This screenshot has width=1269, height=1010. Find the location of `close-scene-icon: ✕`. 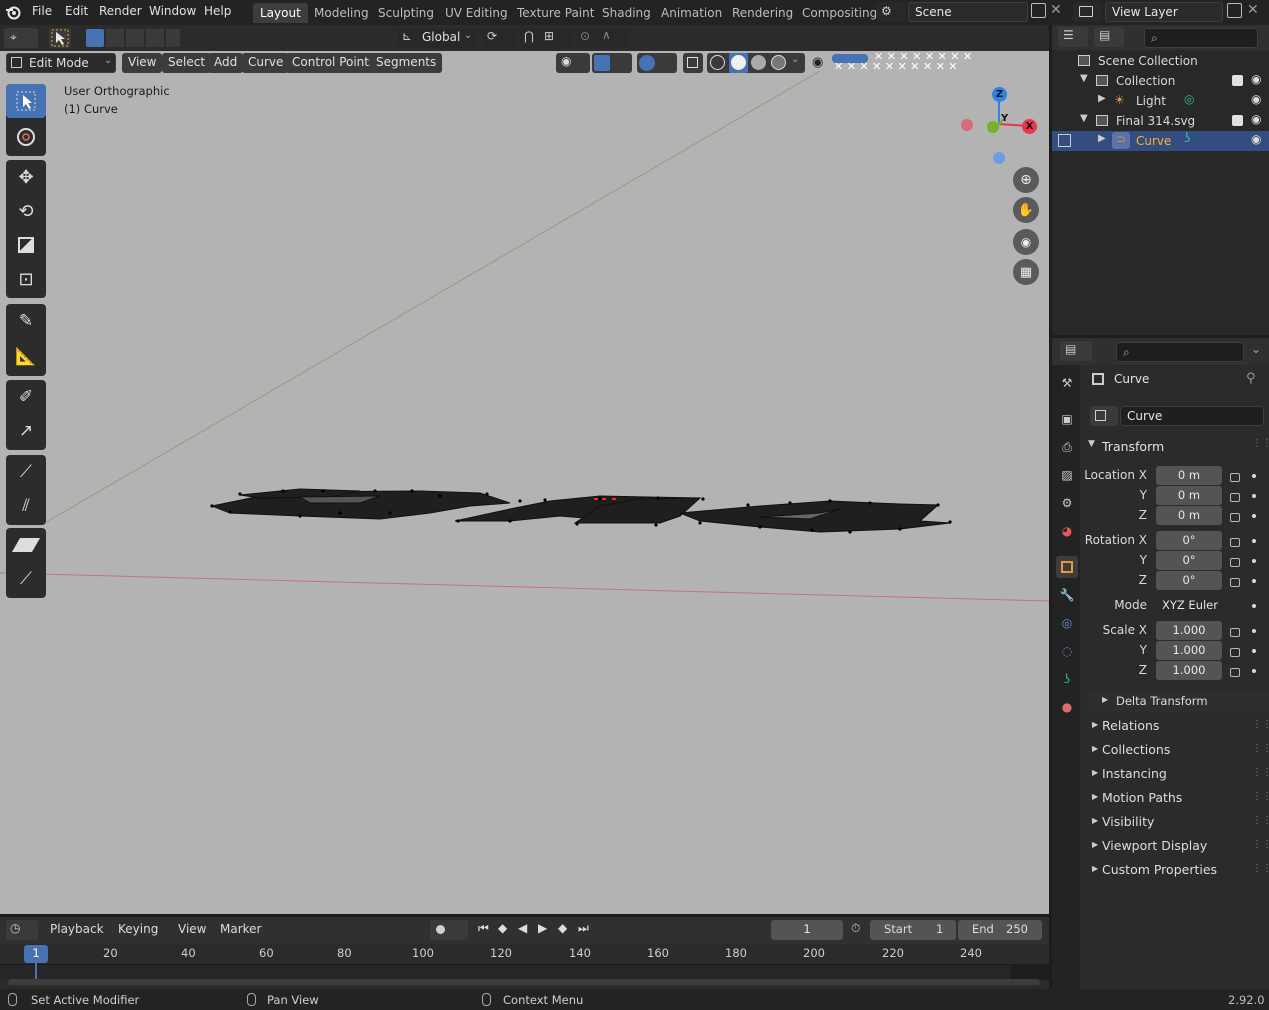

close-scene-icon: ✕ is located at coordinates (1056, 10).